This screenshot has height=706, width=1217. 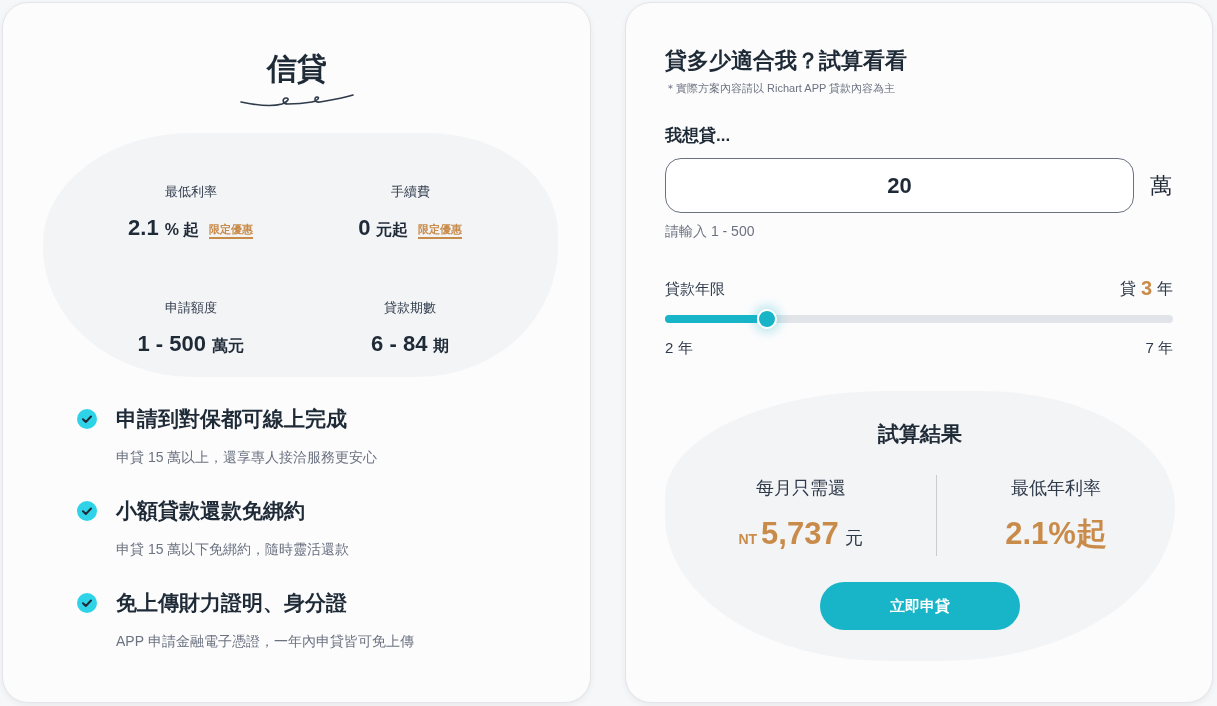 What do you see at coordinates (800, 534) in the screenshot?
I see `payment-amount: 5,737` at bounding box center [800, 534].